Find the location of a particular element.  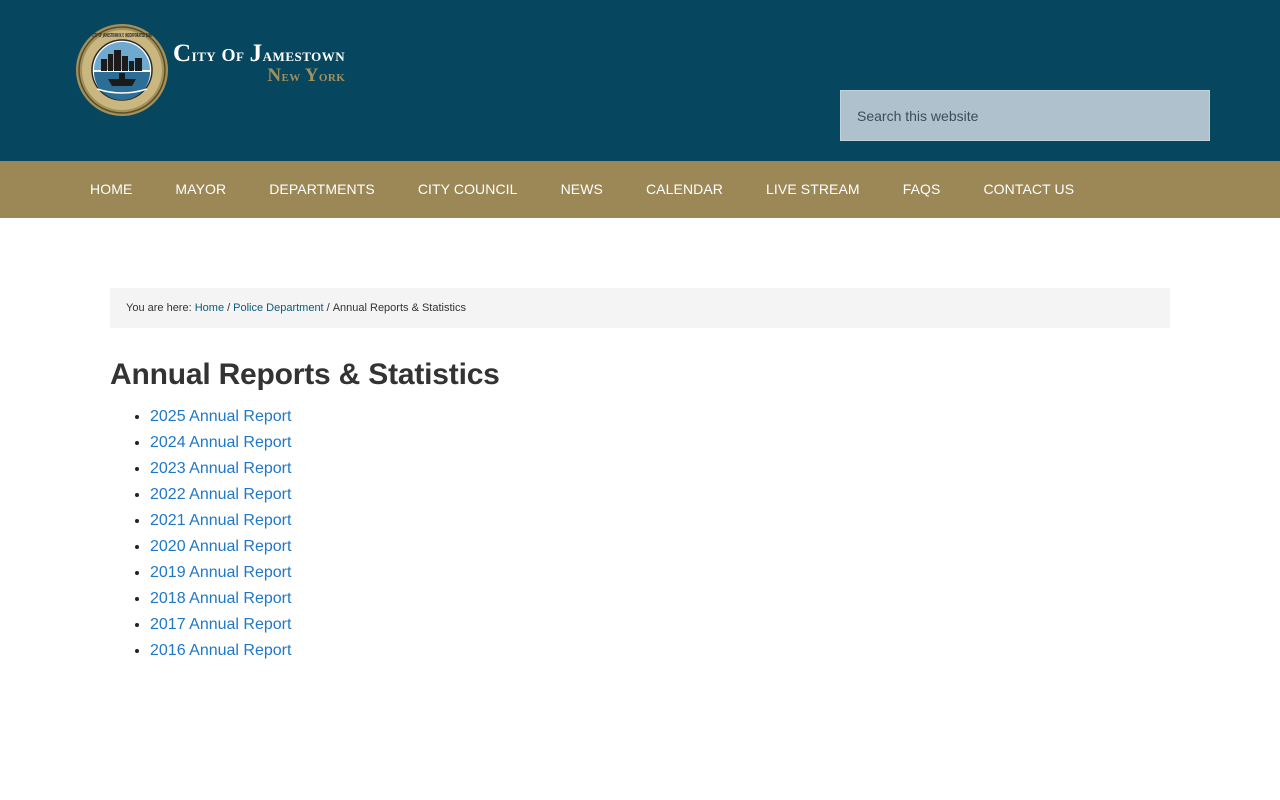

nav-item-live-stream: LIVE STREAM is located at coordinates (813, 190).